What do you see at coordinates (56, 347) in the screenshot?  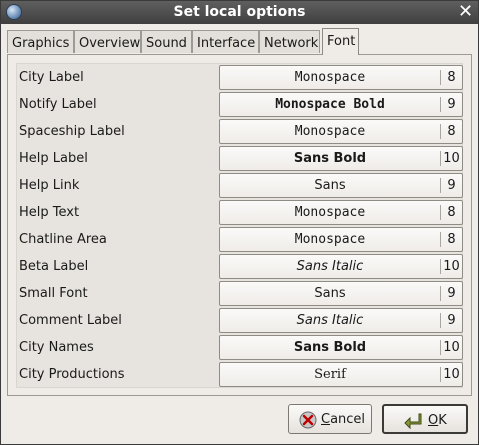 I see `font-setting-label: City Names` at bounding box center [56, 347].